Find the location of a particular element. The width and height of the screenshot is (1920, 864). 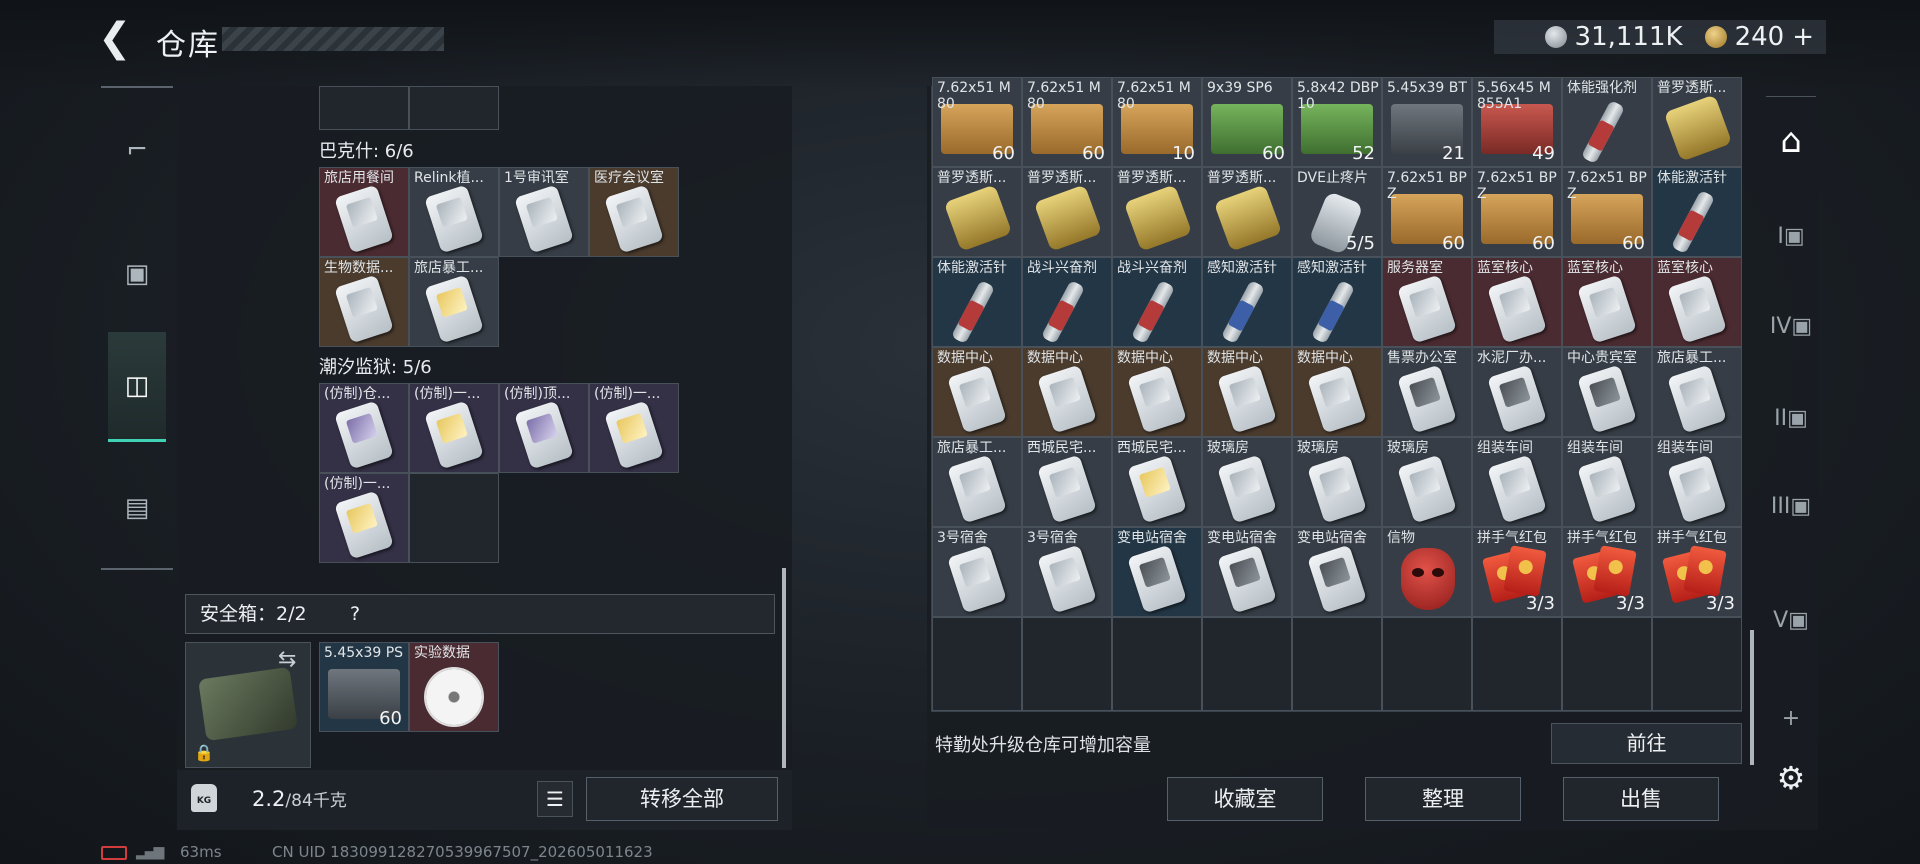

item-slot: 7.62x51 M80 60 is located at coordinates (977, 122).